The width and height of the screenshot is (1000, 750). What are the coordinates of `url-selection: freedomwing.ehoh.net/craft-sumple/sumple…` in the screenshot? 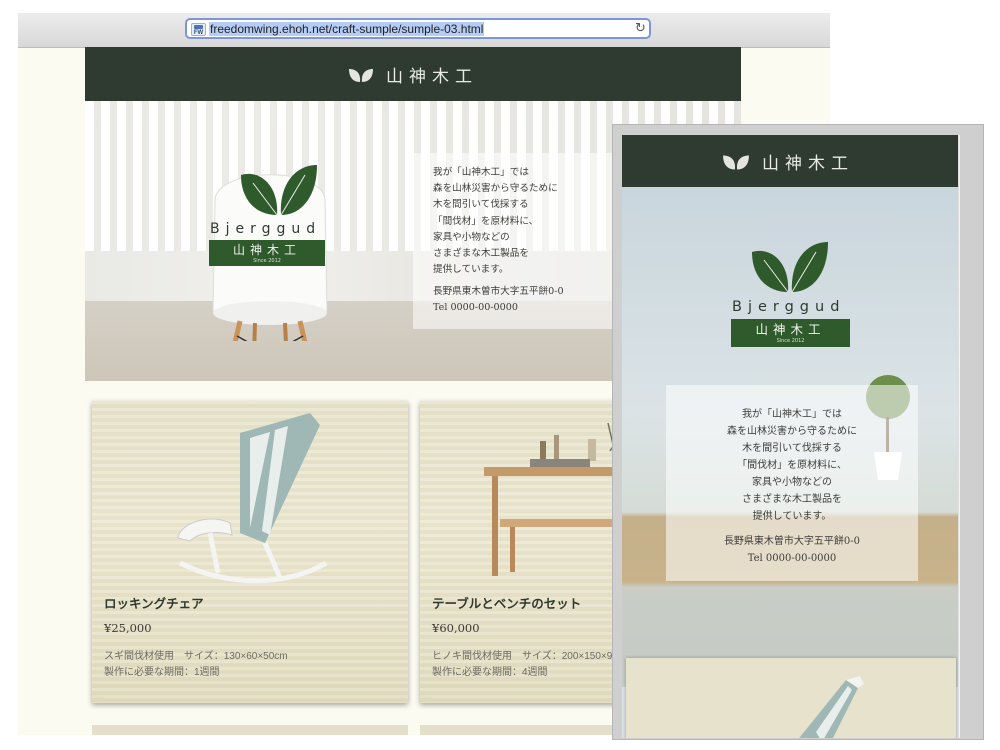 It's located at (347, 29).